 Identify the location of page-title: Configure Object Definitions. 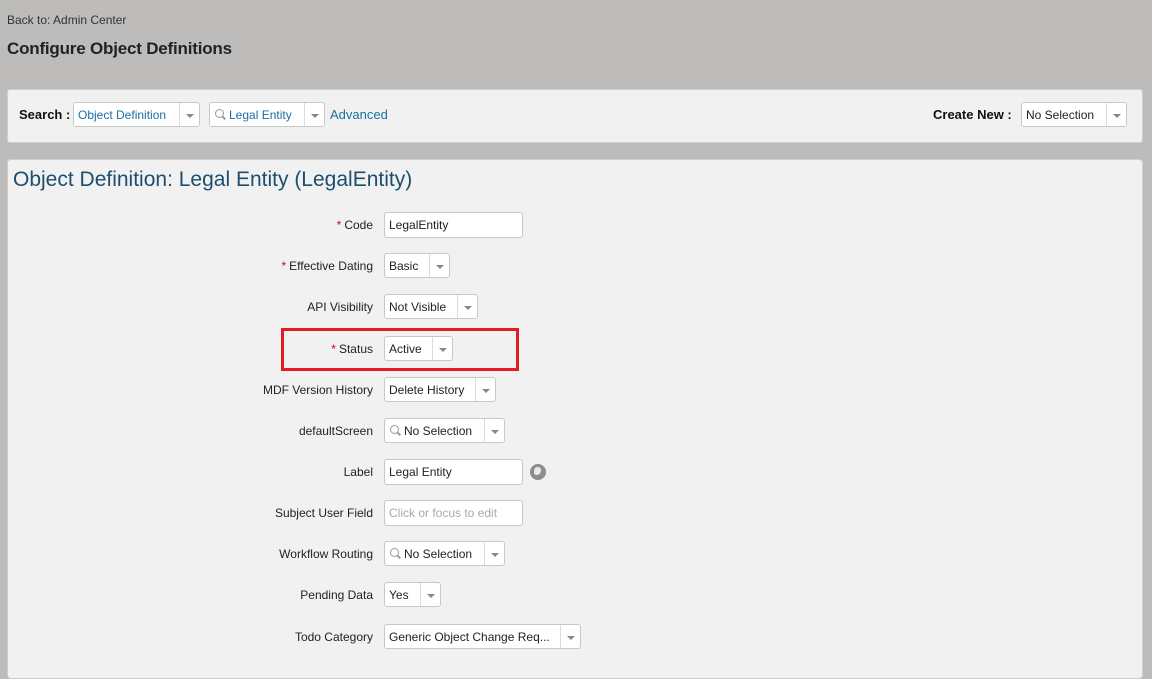
(119, 48).